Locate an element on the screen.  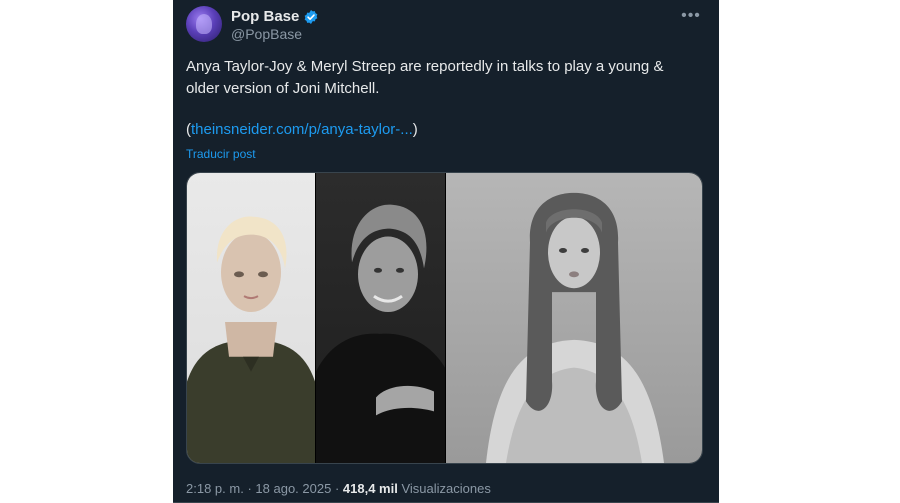
post-time: 2:18 p. m. is located at coordinates (215, 488).